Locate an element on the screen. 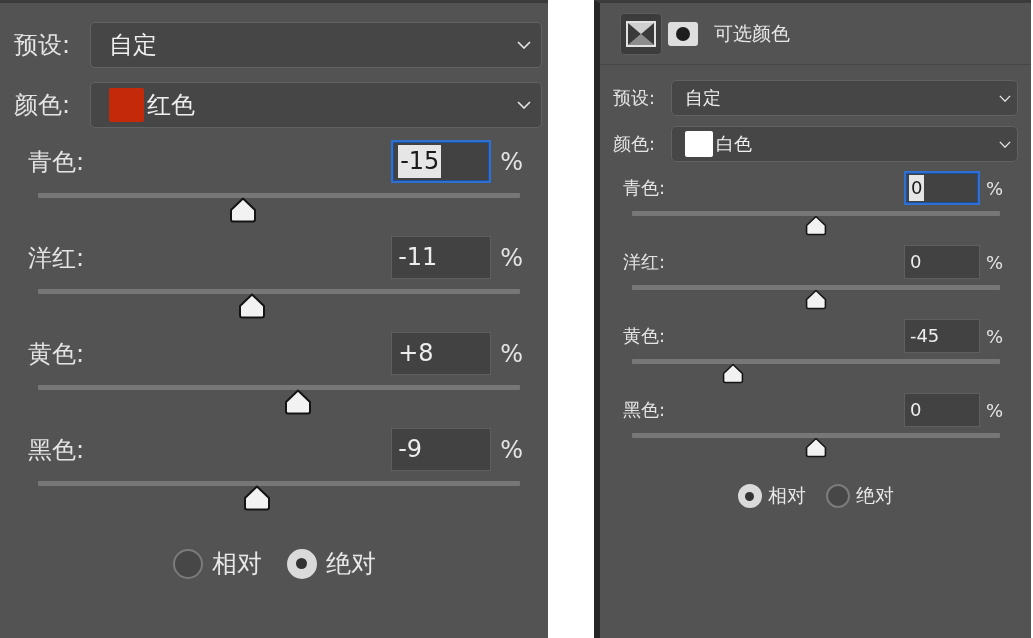 Image resolution: width=1033 pixels, height=638 pixels. value-field: -15 is located at coordinates (441, 161).